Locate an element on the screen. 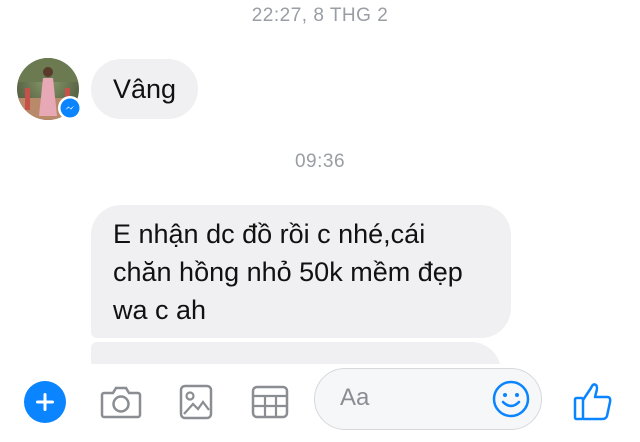 This screenshot has width=640, height=442. gif-icon is located at coordinates (270, 402).